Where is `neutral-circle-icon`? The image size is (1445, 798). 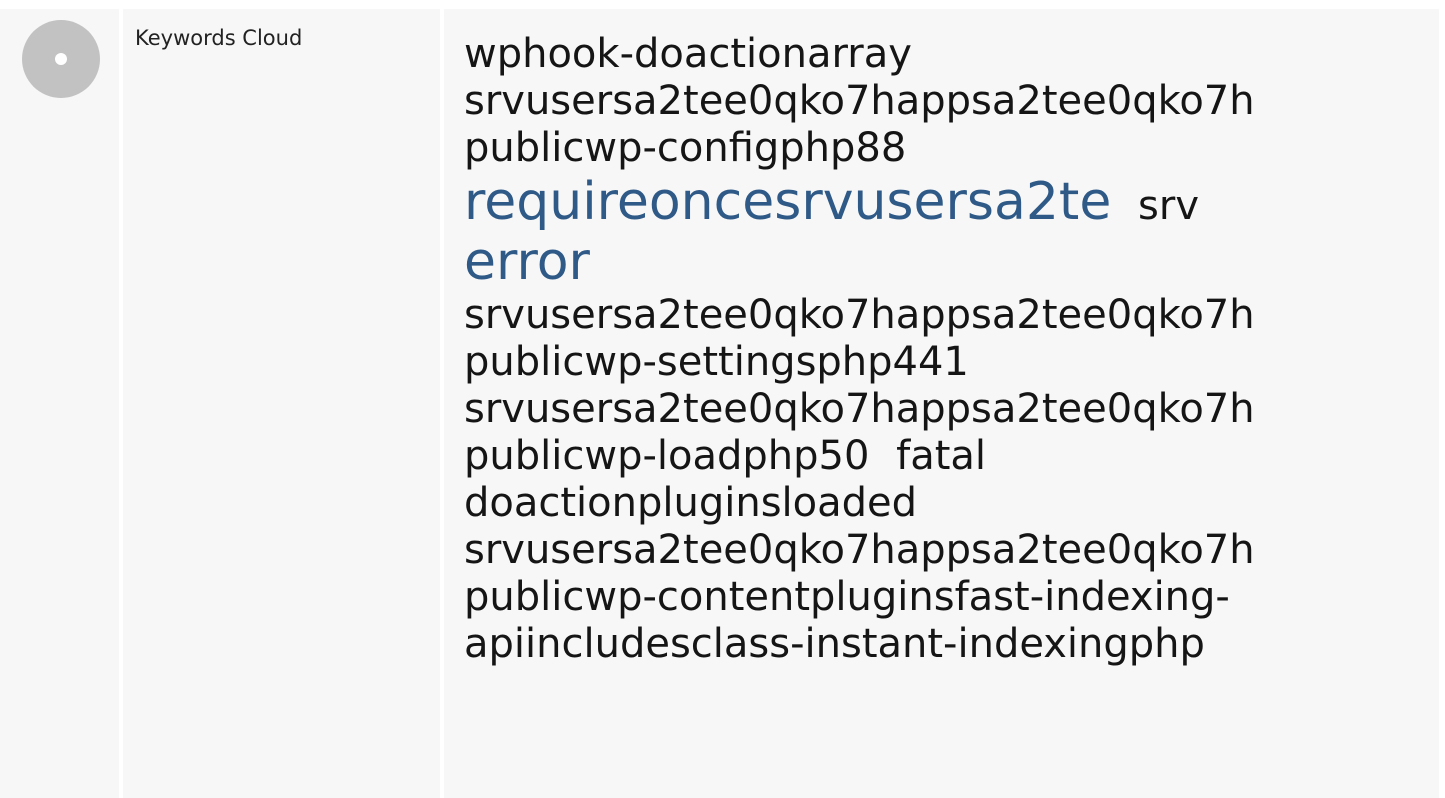 neutral-circle-icon is located at coordinates (61, 59).